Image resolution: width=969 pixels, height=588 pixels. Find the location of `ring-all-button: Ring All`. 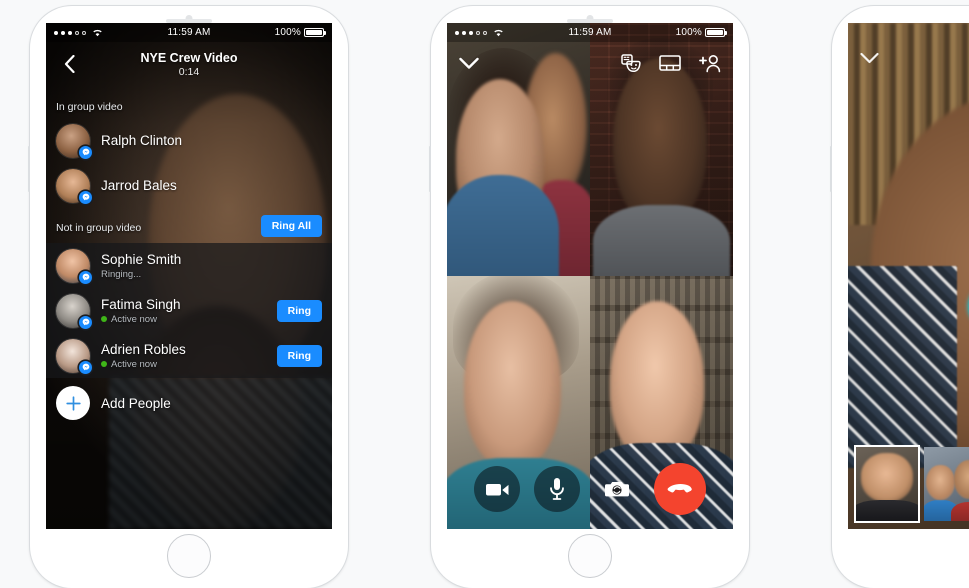

ring-all-button: Ring All is located at coordinates (291, 226).